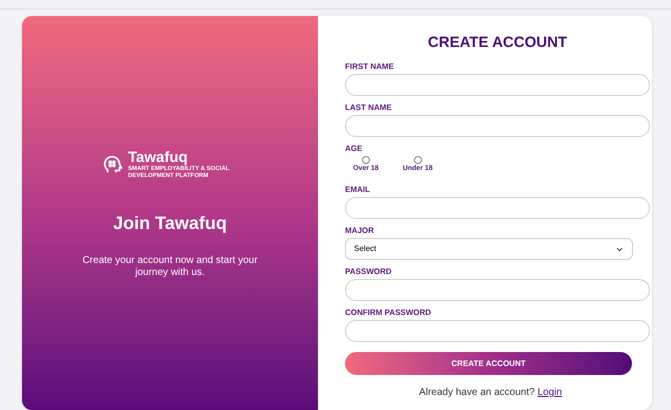  Describe the element at coordinates (489, 249) in the screenshot. I see `select-field: Select` at that location.